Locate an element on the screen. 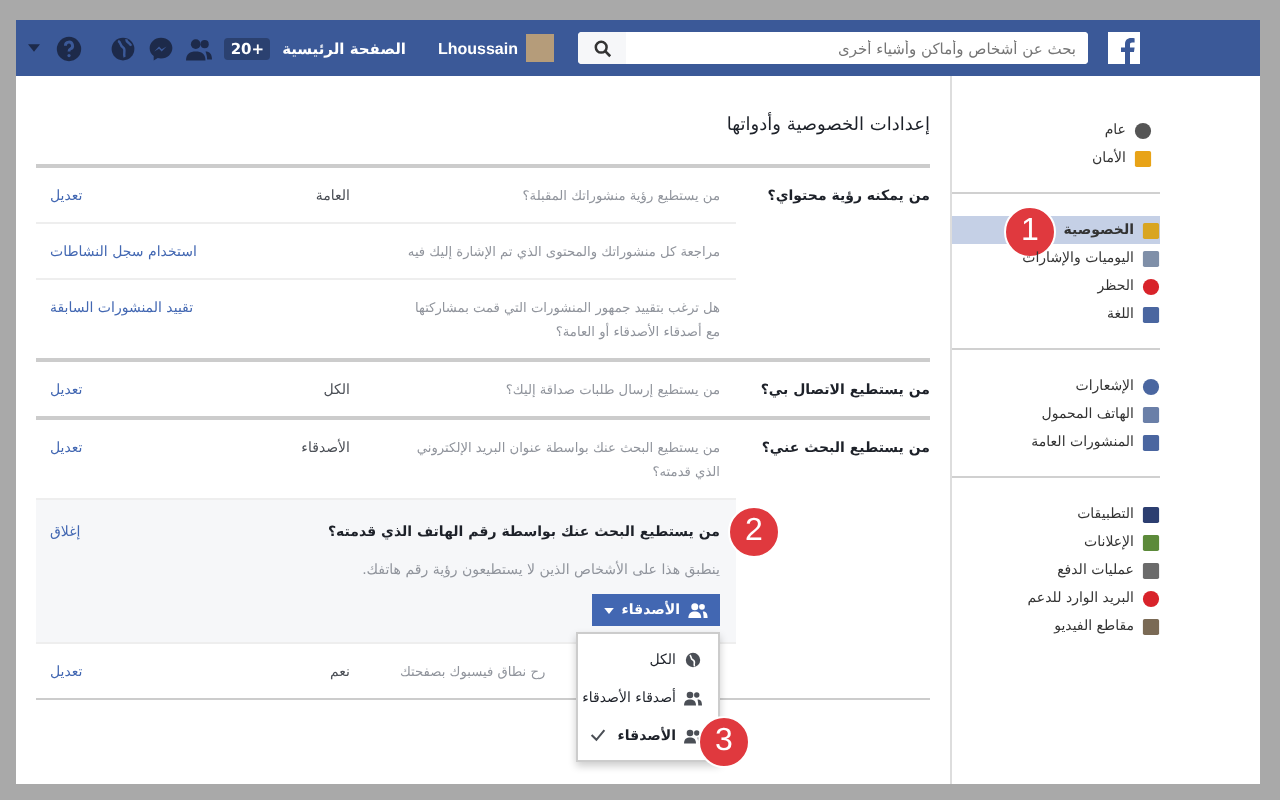 Image resolution: width=1280 pixels, height=800 pixels. page-title: إعدادات الخصوصية وأدواتها is located at coordinates (827, 128).